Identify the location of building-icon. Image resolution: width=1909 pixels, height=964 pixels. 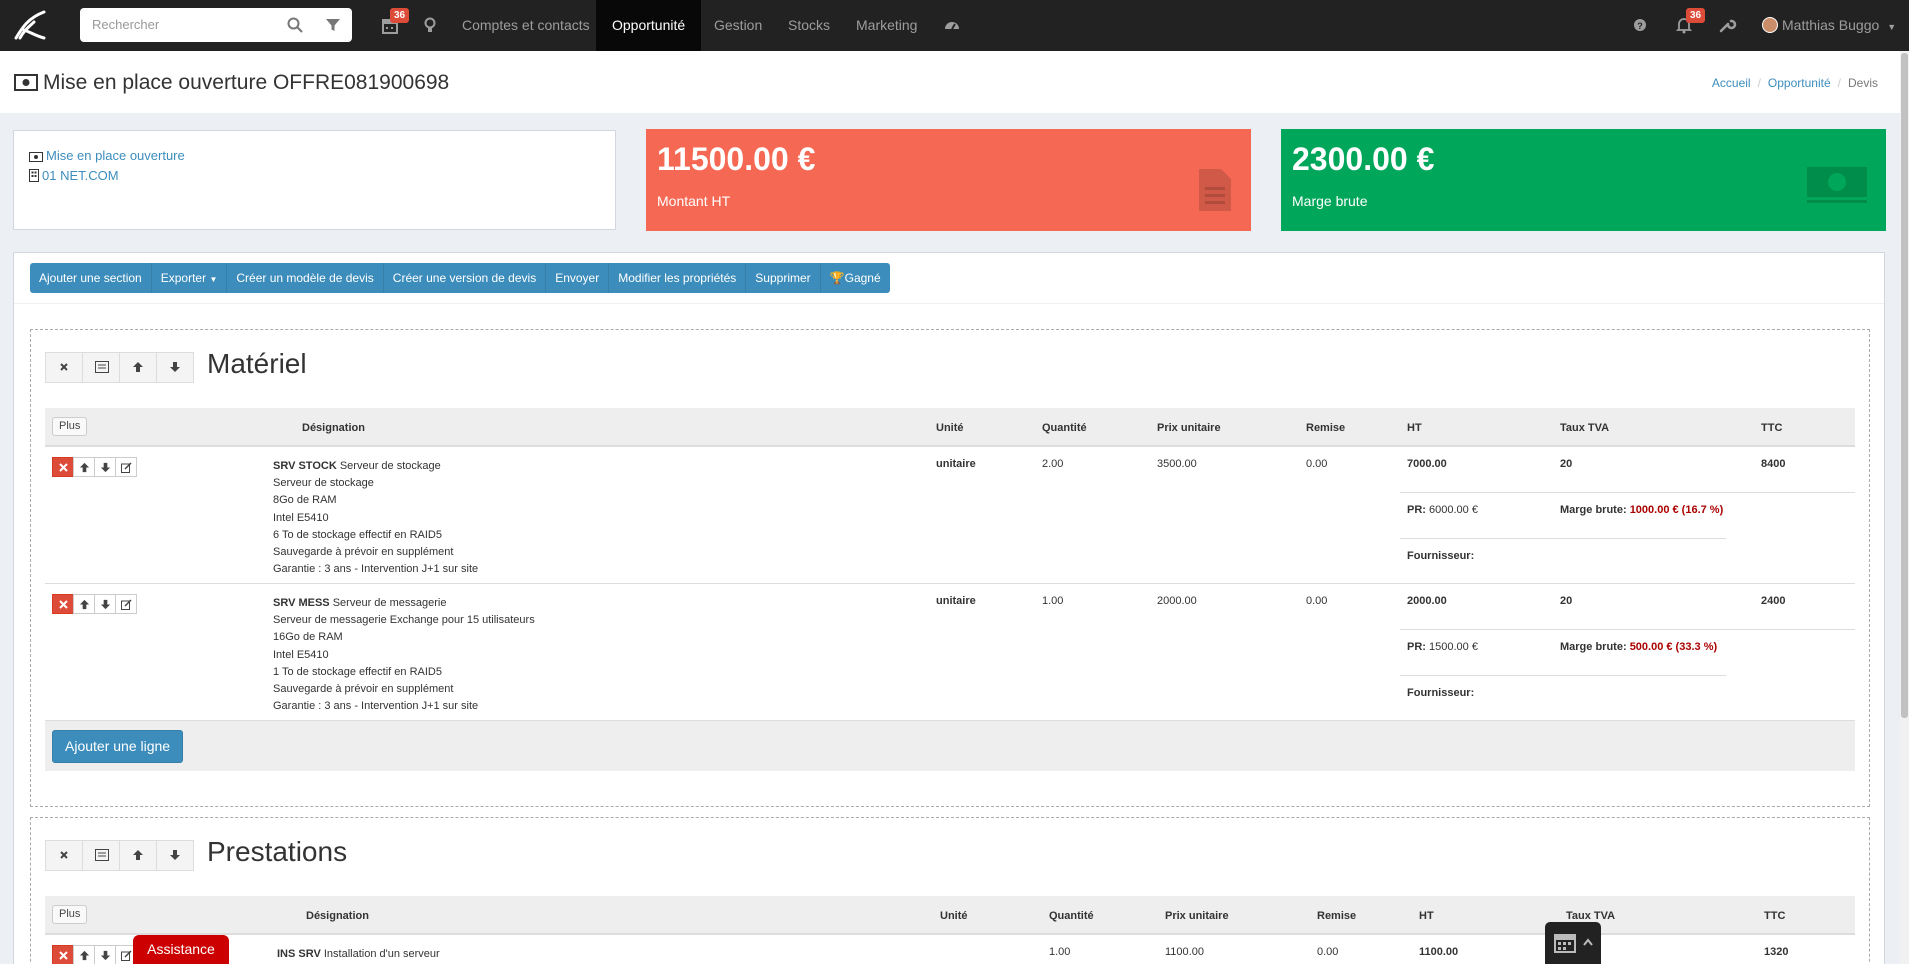
(34, 175).